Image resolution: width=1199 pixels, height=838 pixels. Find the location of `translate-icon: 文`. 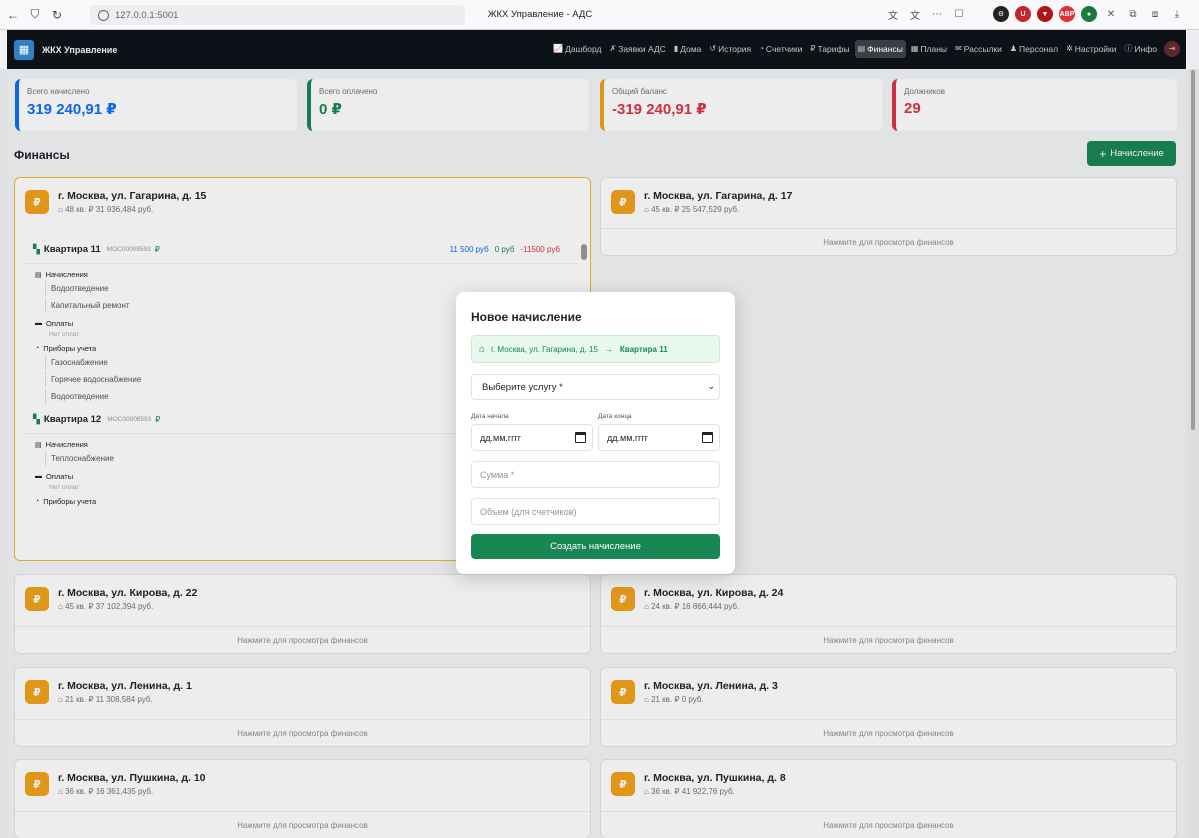

translate-icon: 文 is located at coordinates (893, 14).